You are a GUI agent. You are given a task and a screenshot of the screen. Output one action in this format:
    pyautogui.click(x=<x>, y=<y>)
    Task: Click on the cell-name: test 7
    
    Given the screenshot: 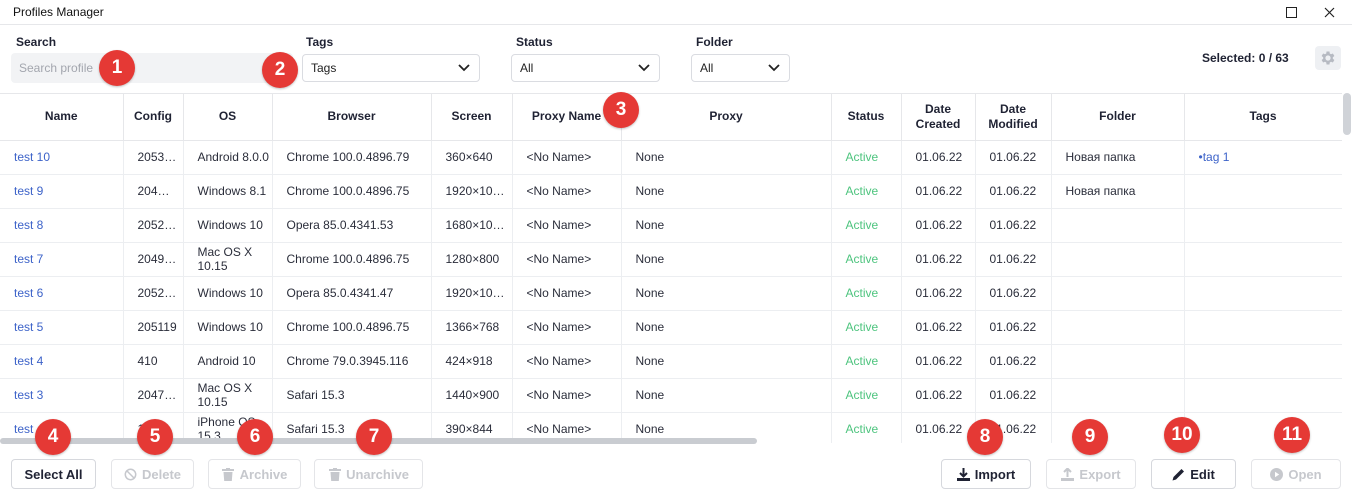 What is the action you would take?
    pyautogui.click(x=62, y=259)
    